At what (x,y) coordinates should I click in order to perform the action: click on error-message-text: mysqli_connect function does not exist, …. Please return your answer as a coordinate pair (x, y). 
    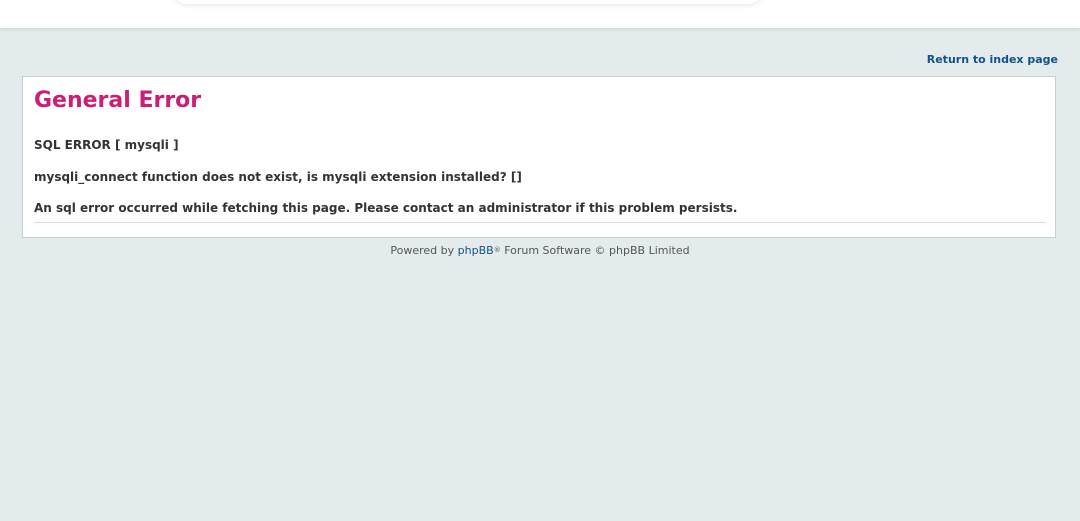
    Looking at the image, I should click on (278, 177).